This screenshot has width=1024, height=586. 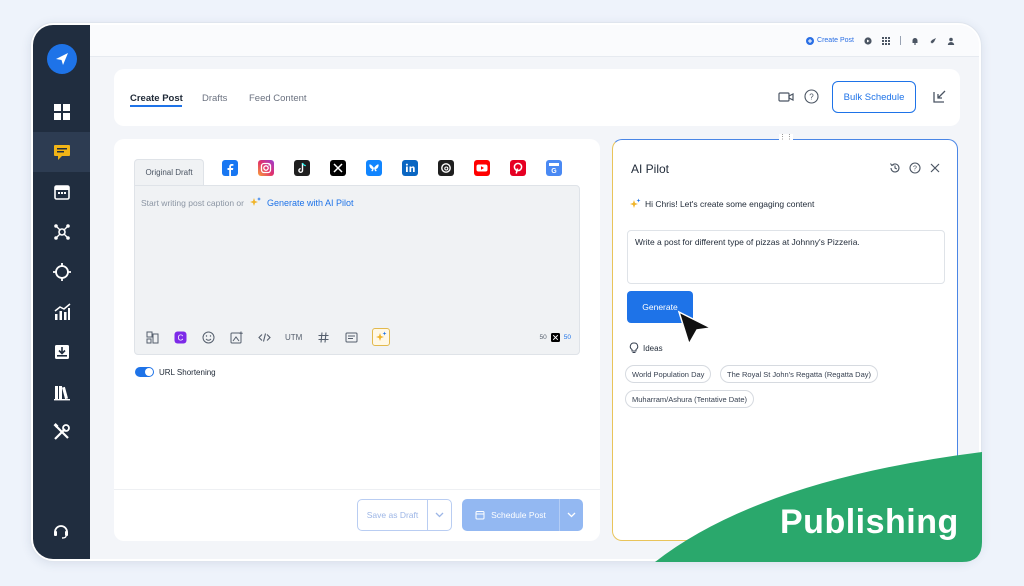 I want to click on logo-icon, so click(x=61, y=59).